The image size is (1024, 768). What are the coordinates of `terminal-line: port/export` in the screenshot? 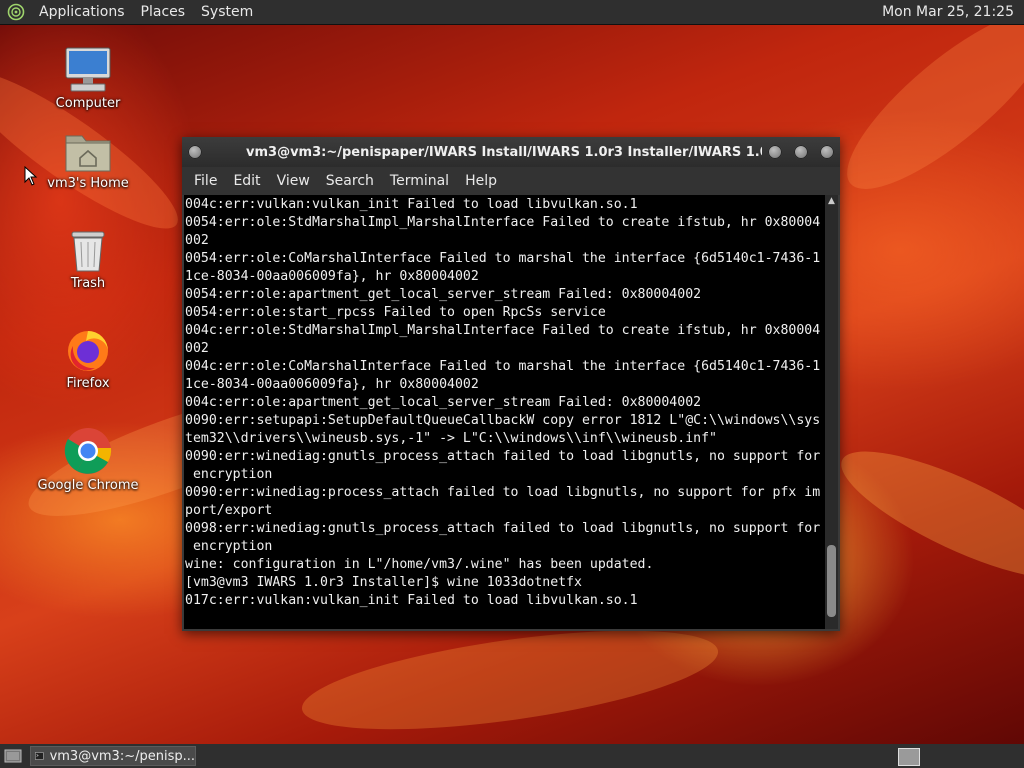 It's located at (229, 510).